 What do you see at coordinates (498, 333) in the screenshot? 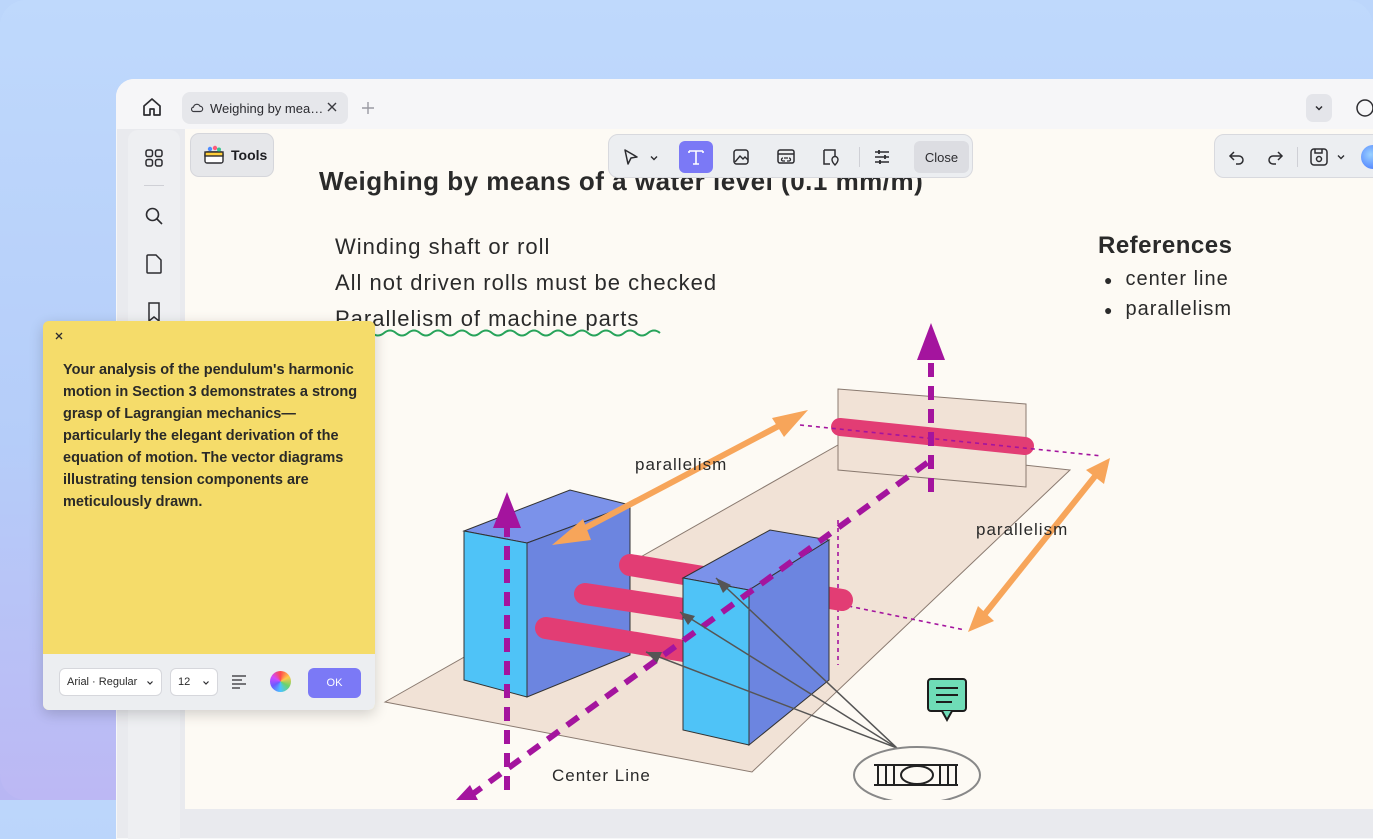
I see `spellcheck-underline` at bounding box center [498, 333].